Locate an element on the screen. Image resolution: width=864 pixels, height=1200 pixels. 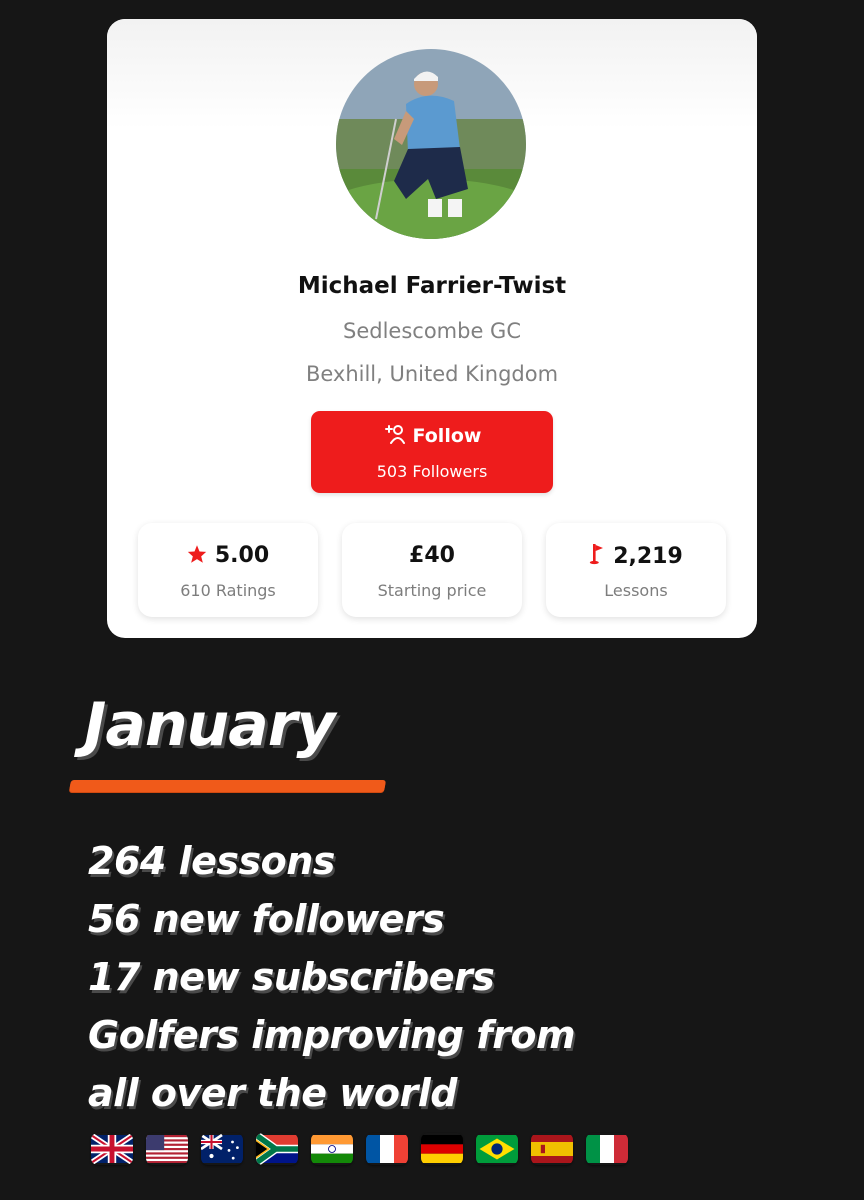
month-heading: January is located at coordinates (209, 725).